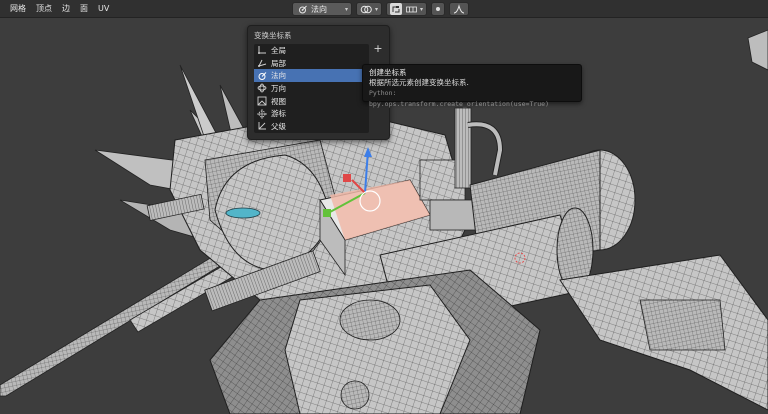  I want to click on pivot-point-icon, so click(366, 9).